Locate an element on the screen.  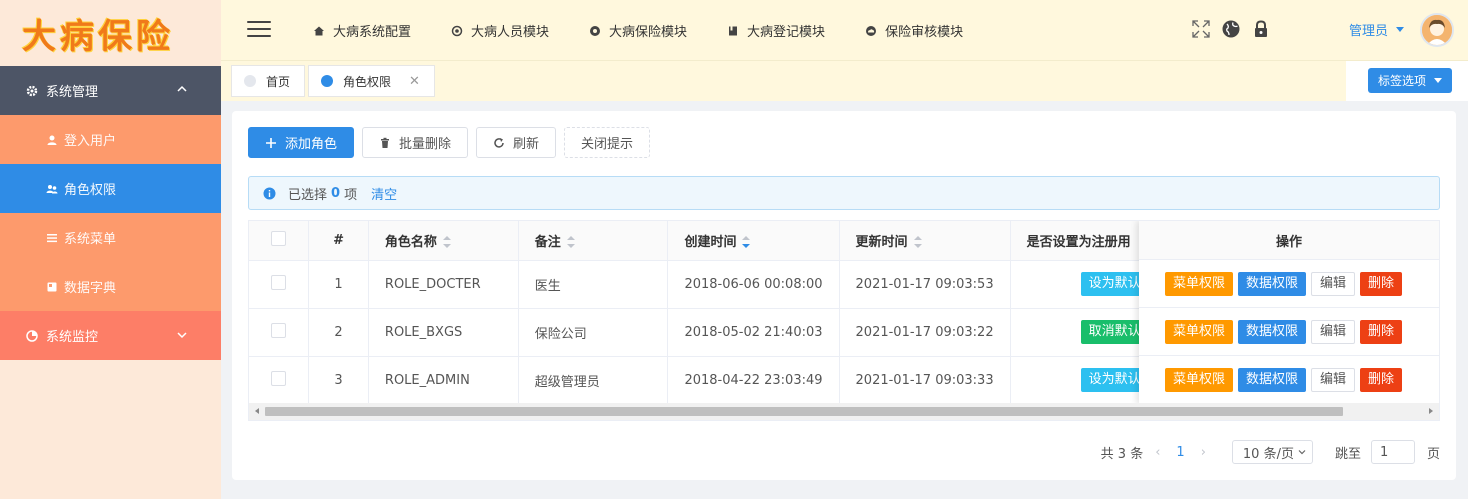
col-label: 更新时间 is located at coordinates (881, 242).